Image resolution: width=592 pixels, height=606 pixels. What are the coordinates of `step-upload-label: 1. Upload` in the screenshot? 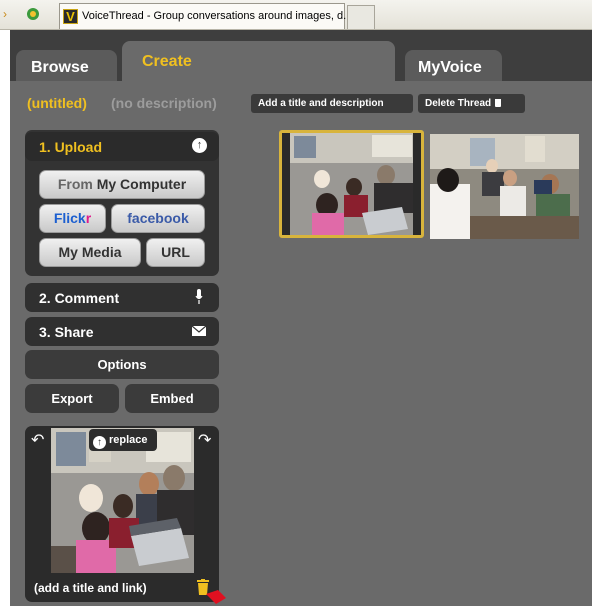 It's located at (71, 147).